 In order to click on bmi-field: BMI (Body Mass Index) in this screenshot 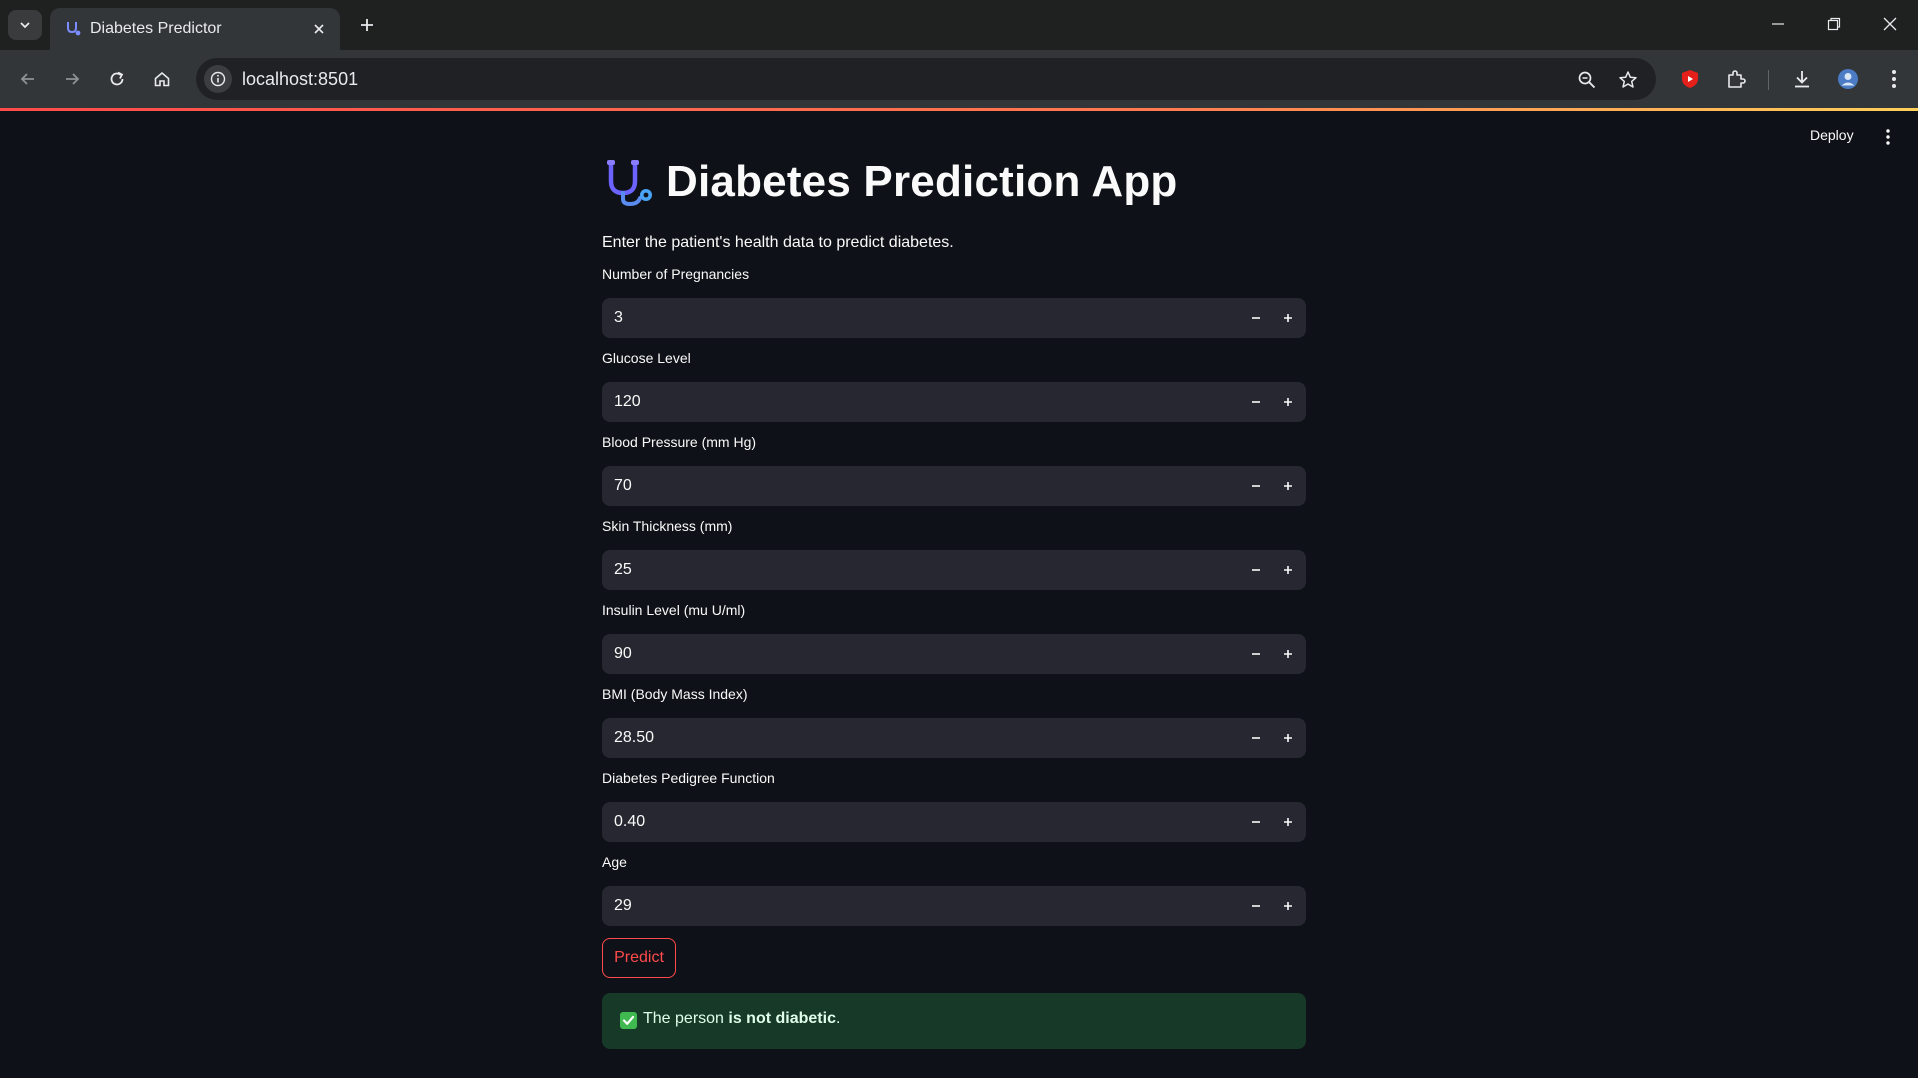, I will do `click(954, 722)`.